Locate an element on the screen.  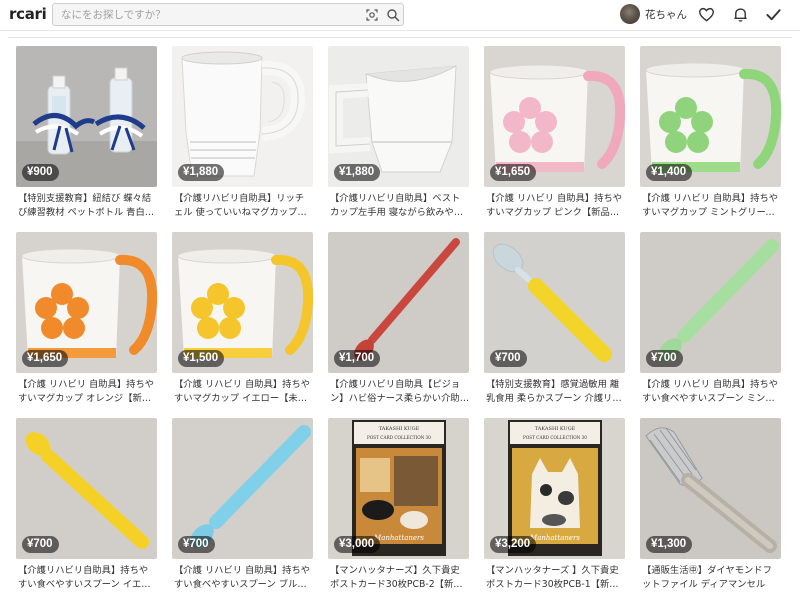
search-bar is located at coordinates (228, 14).